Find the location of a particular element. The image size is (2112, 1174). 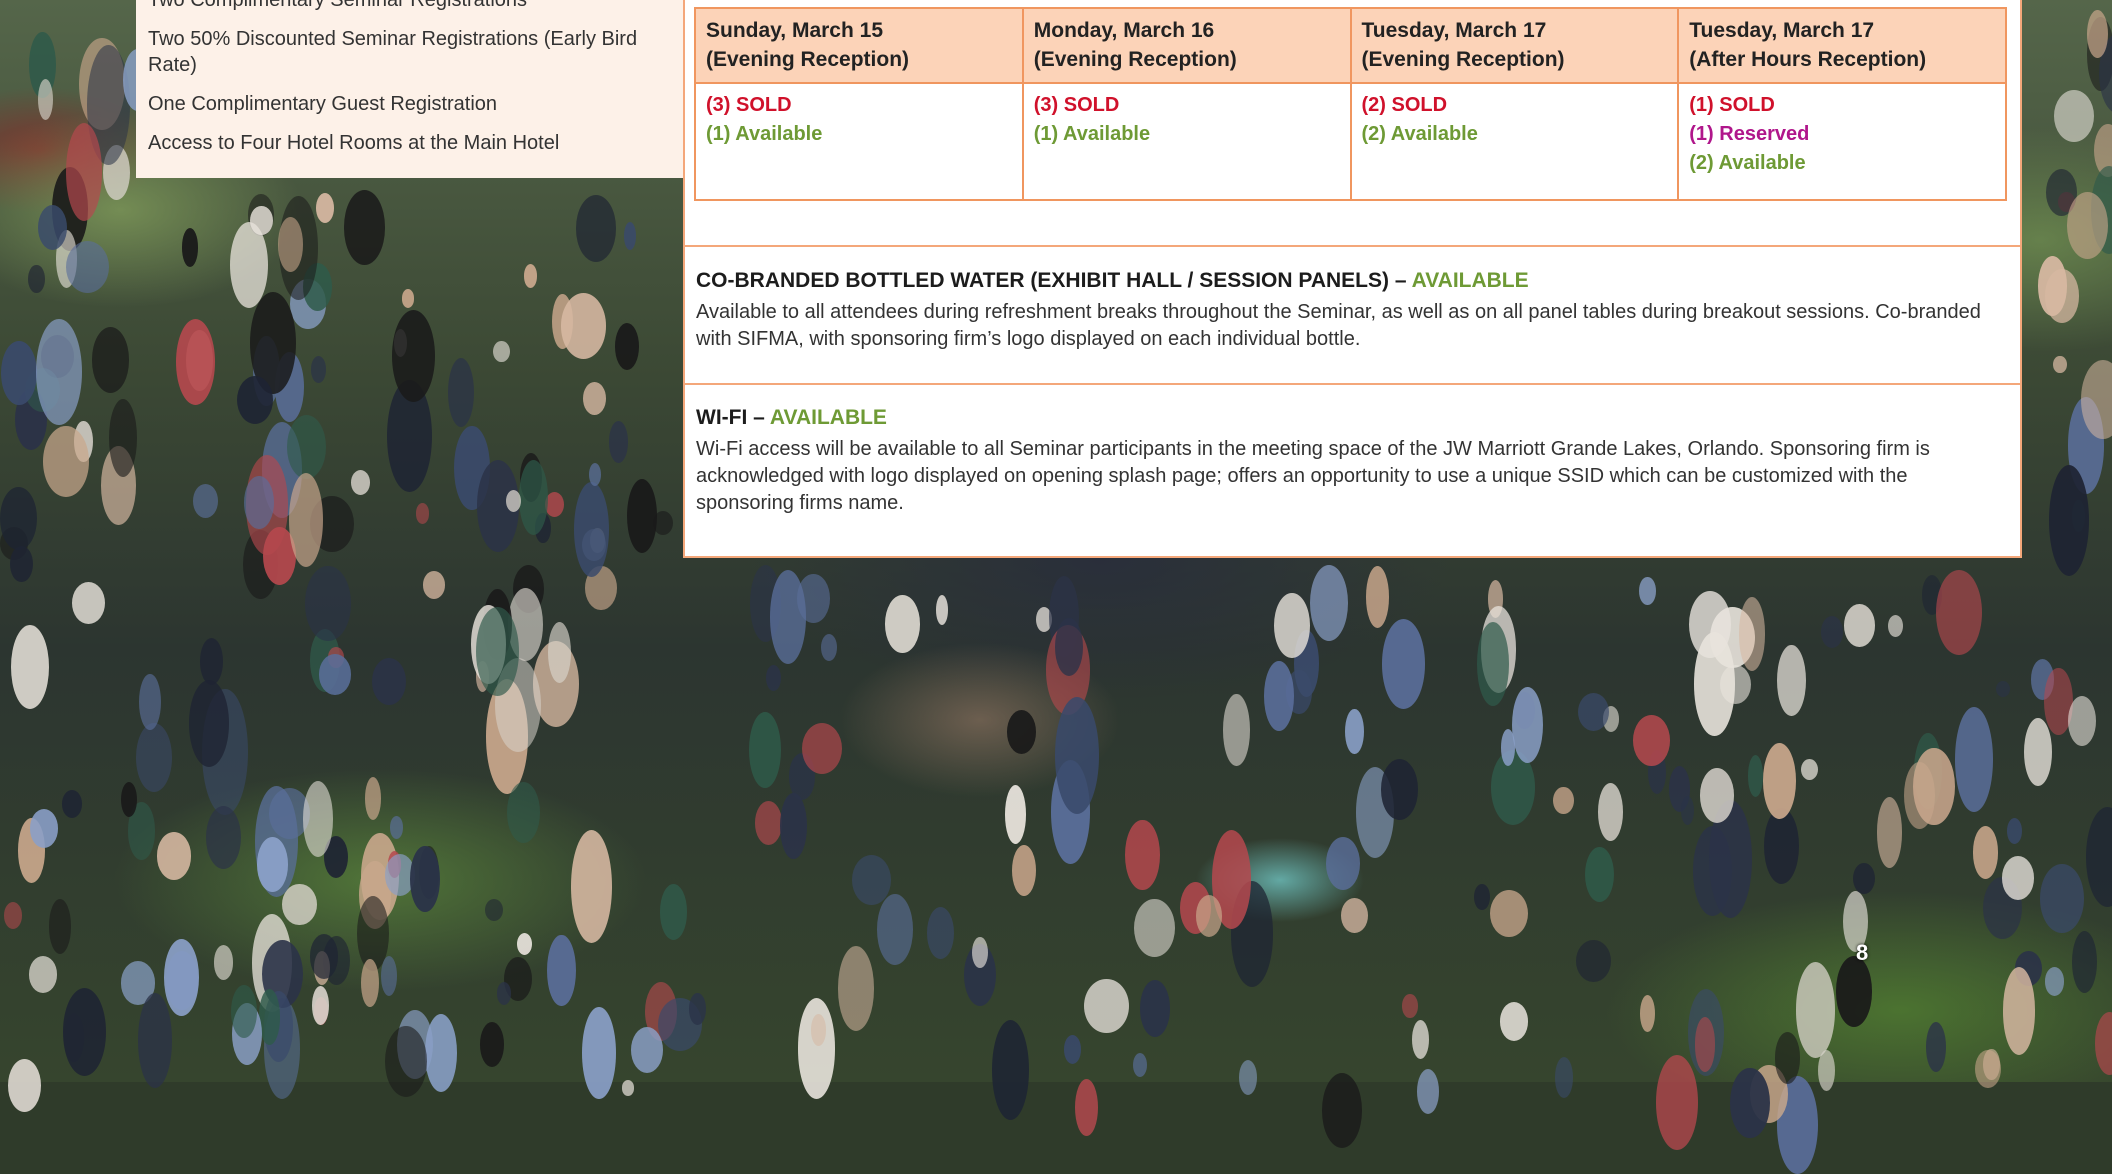

column-header: Sunday, March 15 (Evening Reception) is located at coordinates (859, 45).